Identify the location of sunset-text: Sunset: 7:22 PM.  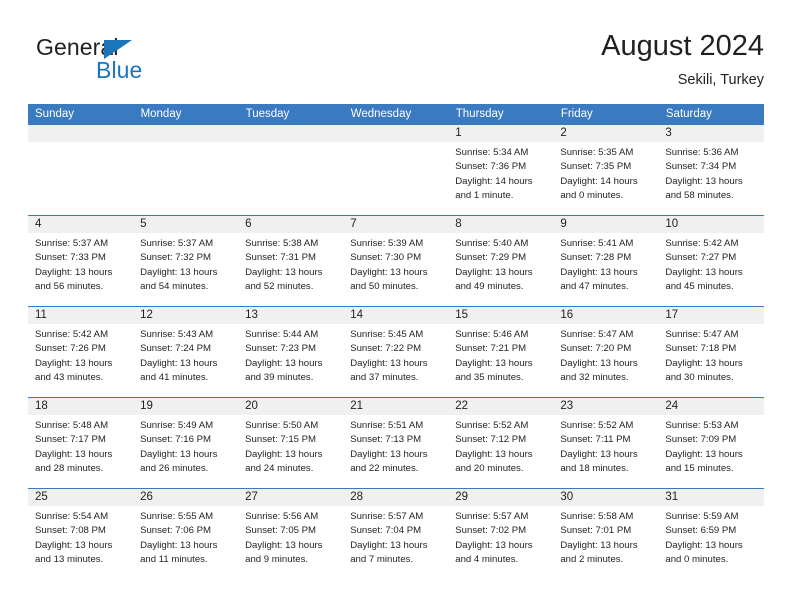
(386, 349).